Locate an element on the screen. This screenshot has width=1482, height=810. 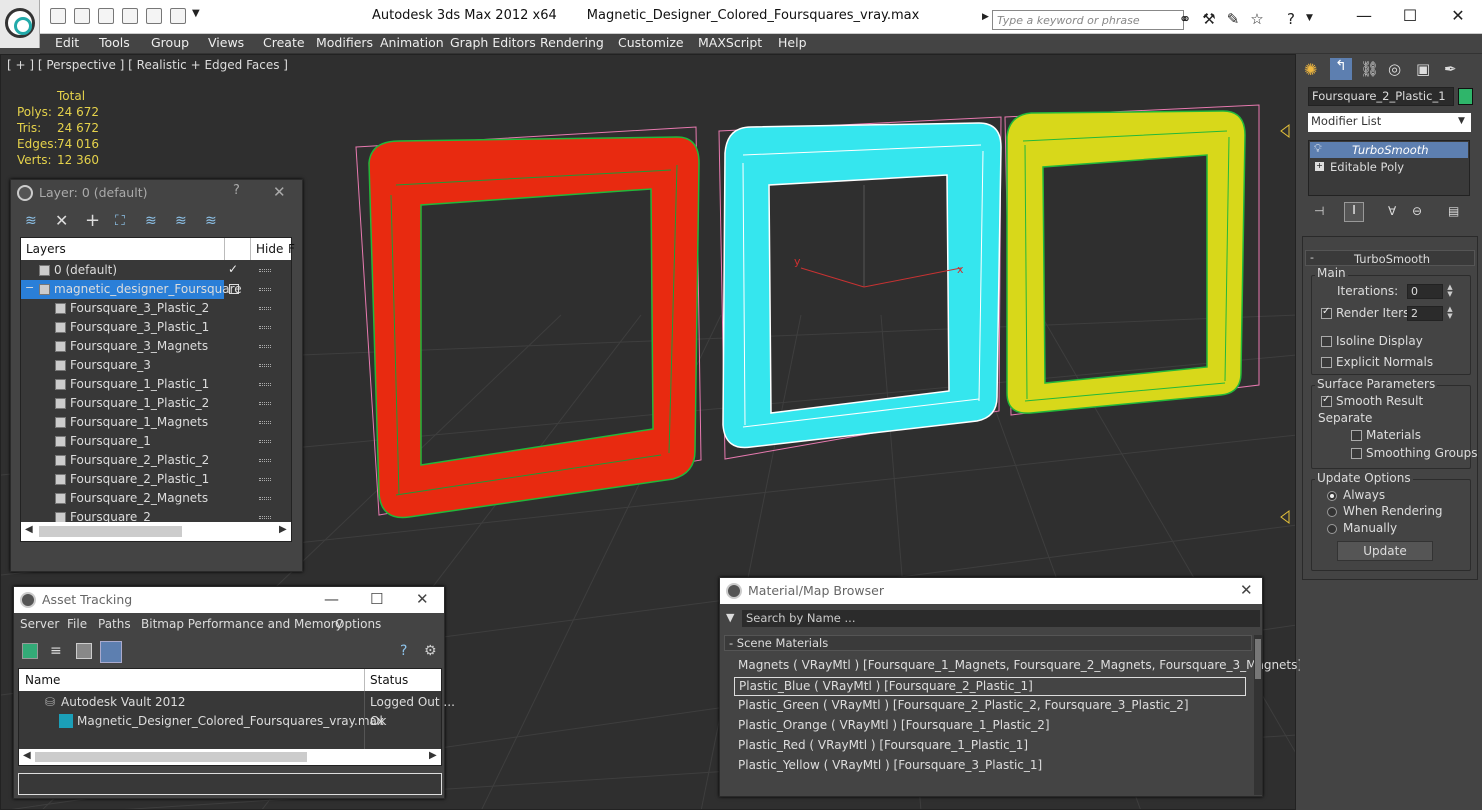
stack-item-editable-poly: + Editable Poly is located at coordinates (1389, 167).